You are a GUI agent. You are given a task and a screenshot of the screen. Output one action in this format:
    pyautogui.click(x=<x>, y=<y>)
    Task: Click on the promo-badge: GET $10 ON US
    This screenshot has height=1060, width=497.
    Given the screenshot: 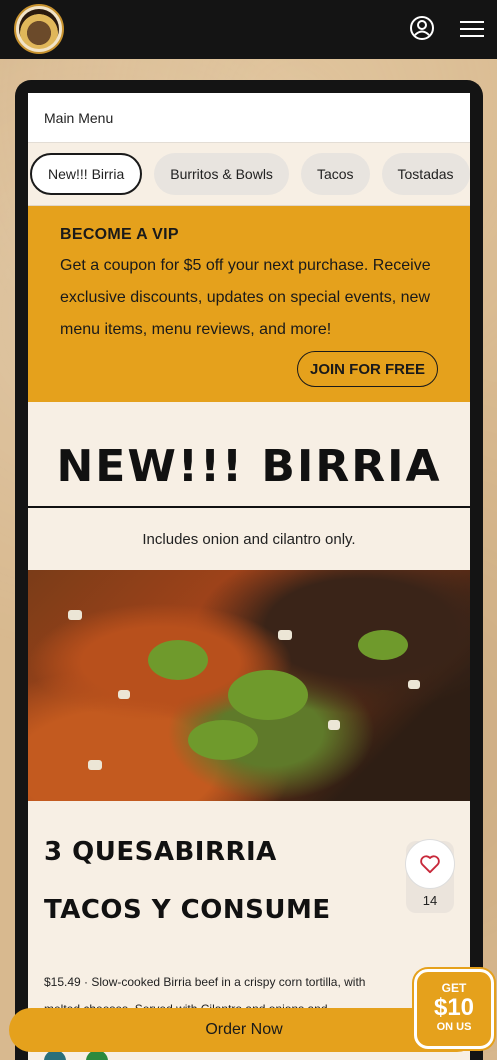 What is the action you would take?
    pyautogui.click(x=454, y=1009)
    